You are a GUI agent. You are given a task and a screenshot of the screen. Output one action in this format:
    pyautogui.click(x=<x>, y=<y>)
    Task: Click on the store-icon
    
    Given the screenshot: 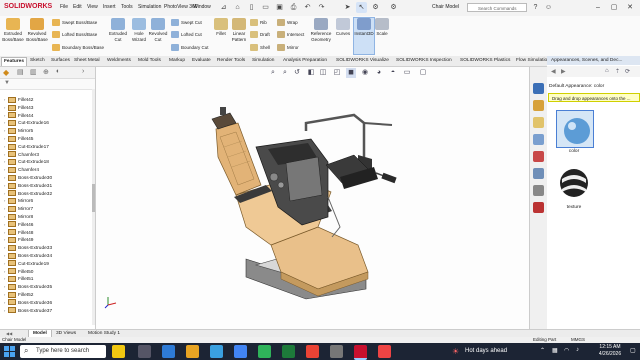 What is the action you would take?
    pyautogui.click(x=216, y=351)
    